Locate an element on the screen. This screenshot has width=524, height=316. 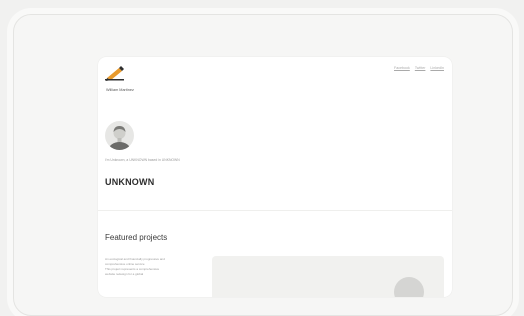
headline: UNKNOWN is located at coordinates (130, 182).